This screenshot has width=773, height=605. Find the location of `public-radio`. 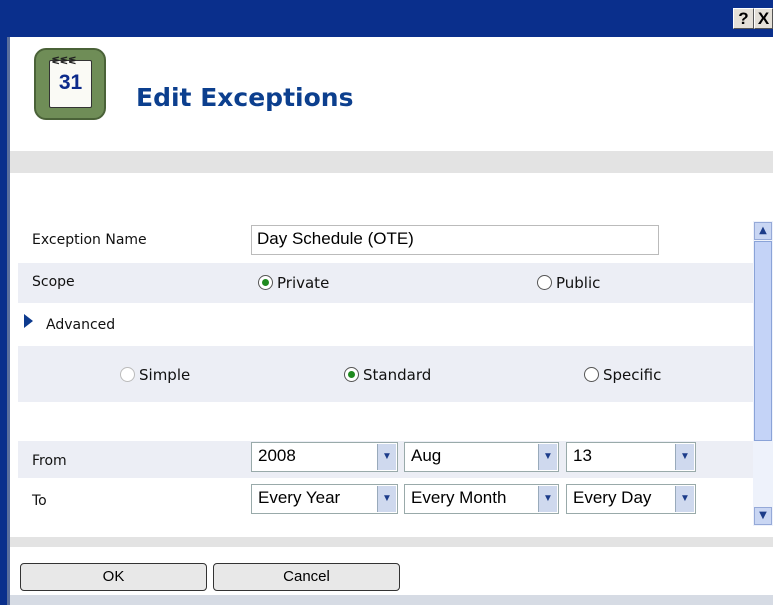

public-radio is located at coordinates (544, 282).